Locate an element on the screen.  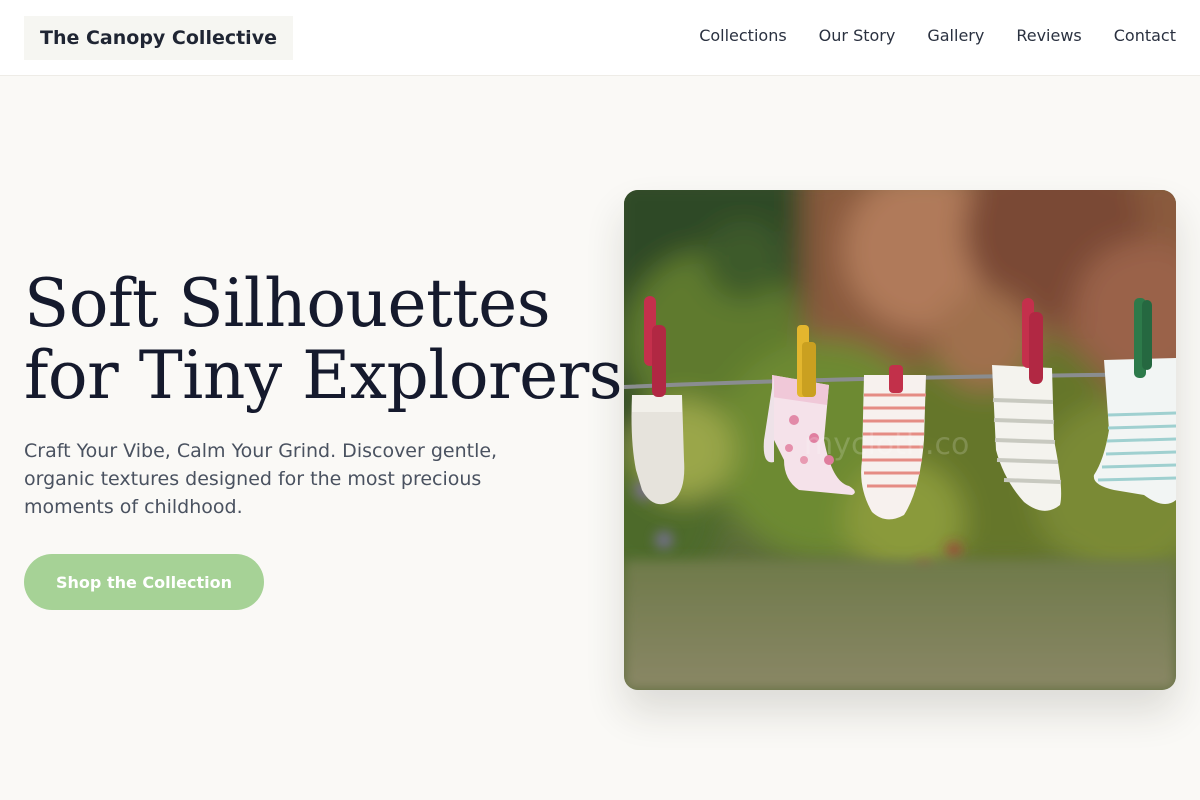
nav-gallery: Gallery is located at coordinates (955, 36).